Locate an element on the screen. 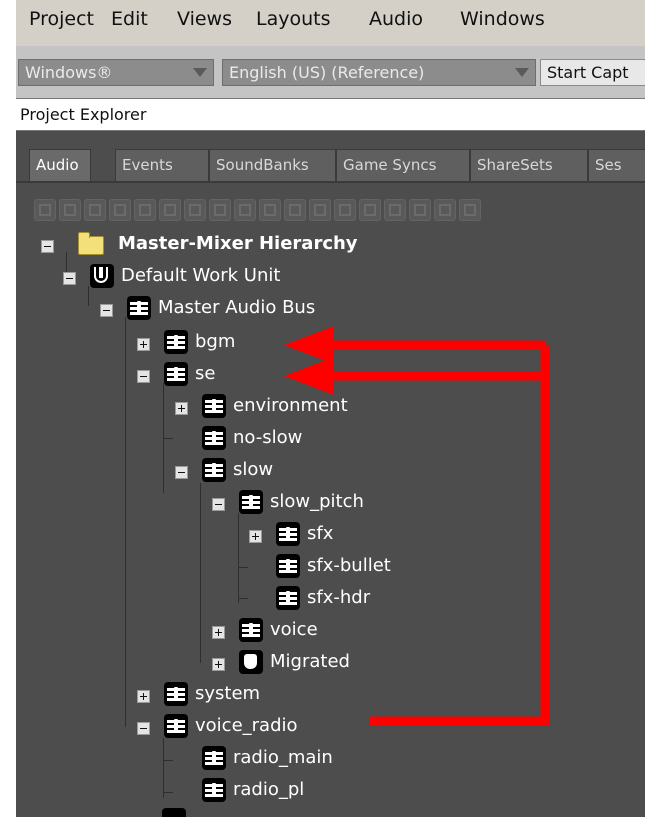 The height and width of the screenshot is (817, 645). platform-dropdown: Windows® is located at coordinates (116, 72).